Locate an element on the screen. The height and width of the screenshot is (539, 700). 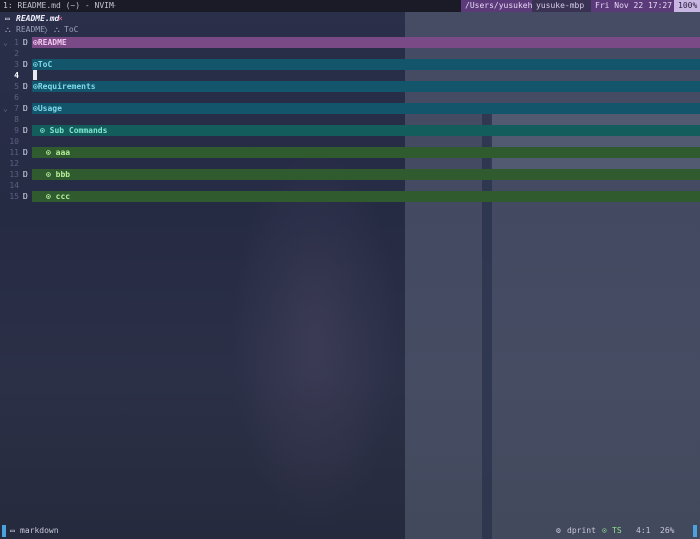
line-number: 5 is located at coordinates (16, 86).